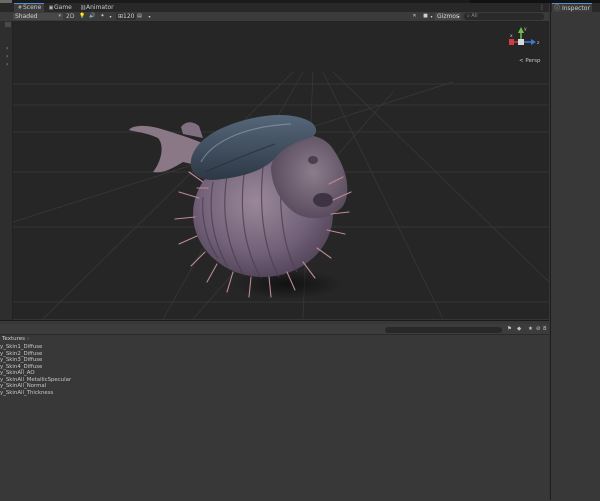 This screenshot has height=501, width=600. Describe the element at coordinates (129, 16) in the screenshot. I see `grid-snap-value: 120` at that location.